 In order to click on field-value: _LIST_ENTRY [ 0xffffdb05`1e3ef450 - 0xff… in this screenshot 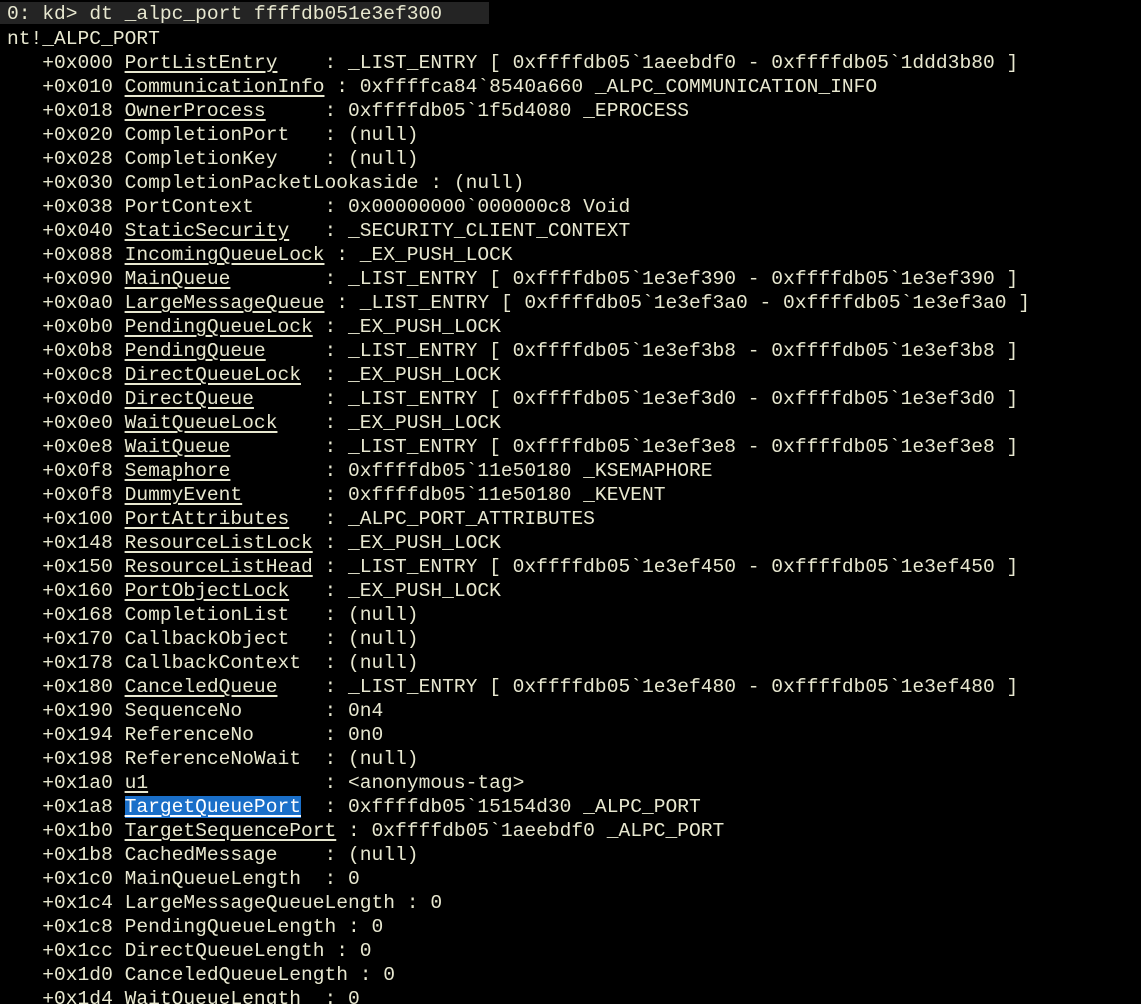, I will do `click(683, 567)`.